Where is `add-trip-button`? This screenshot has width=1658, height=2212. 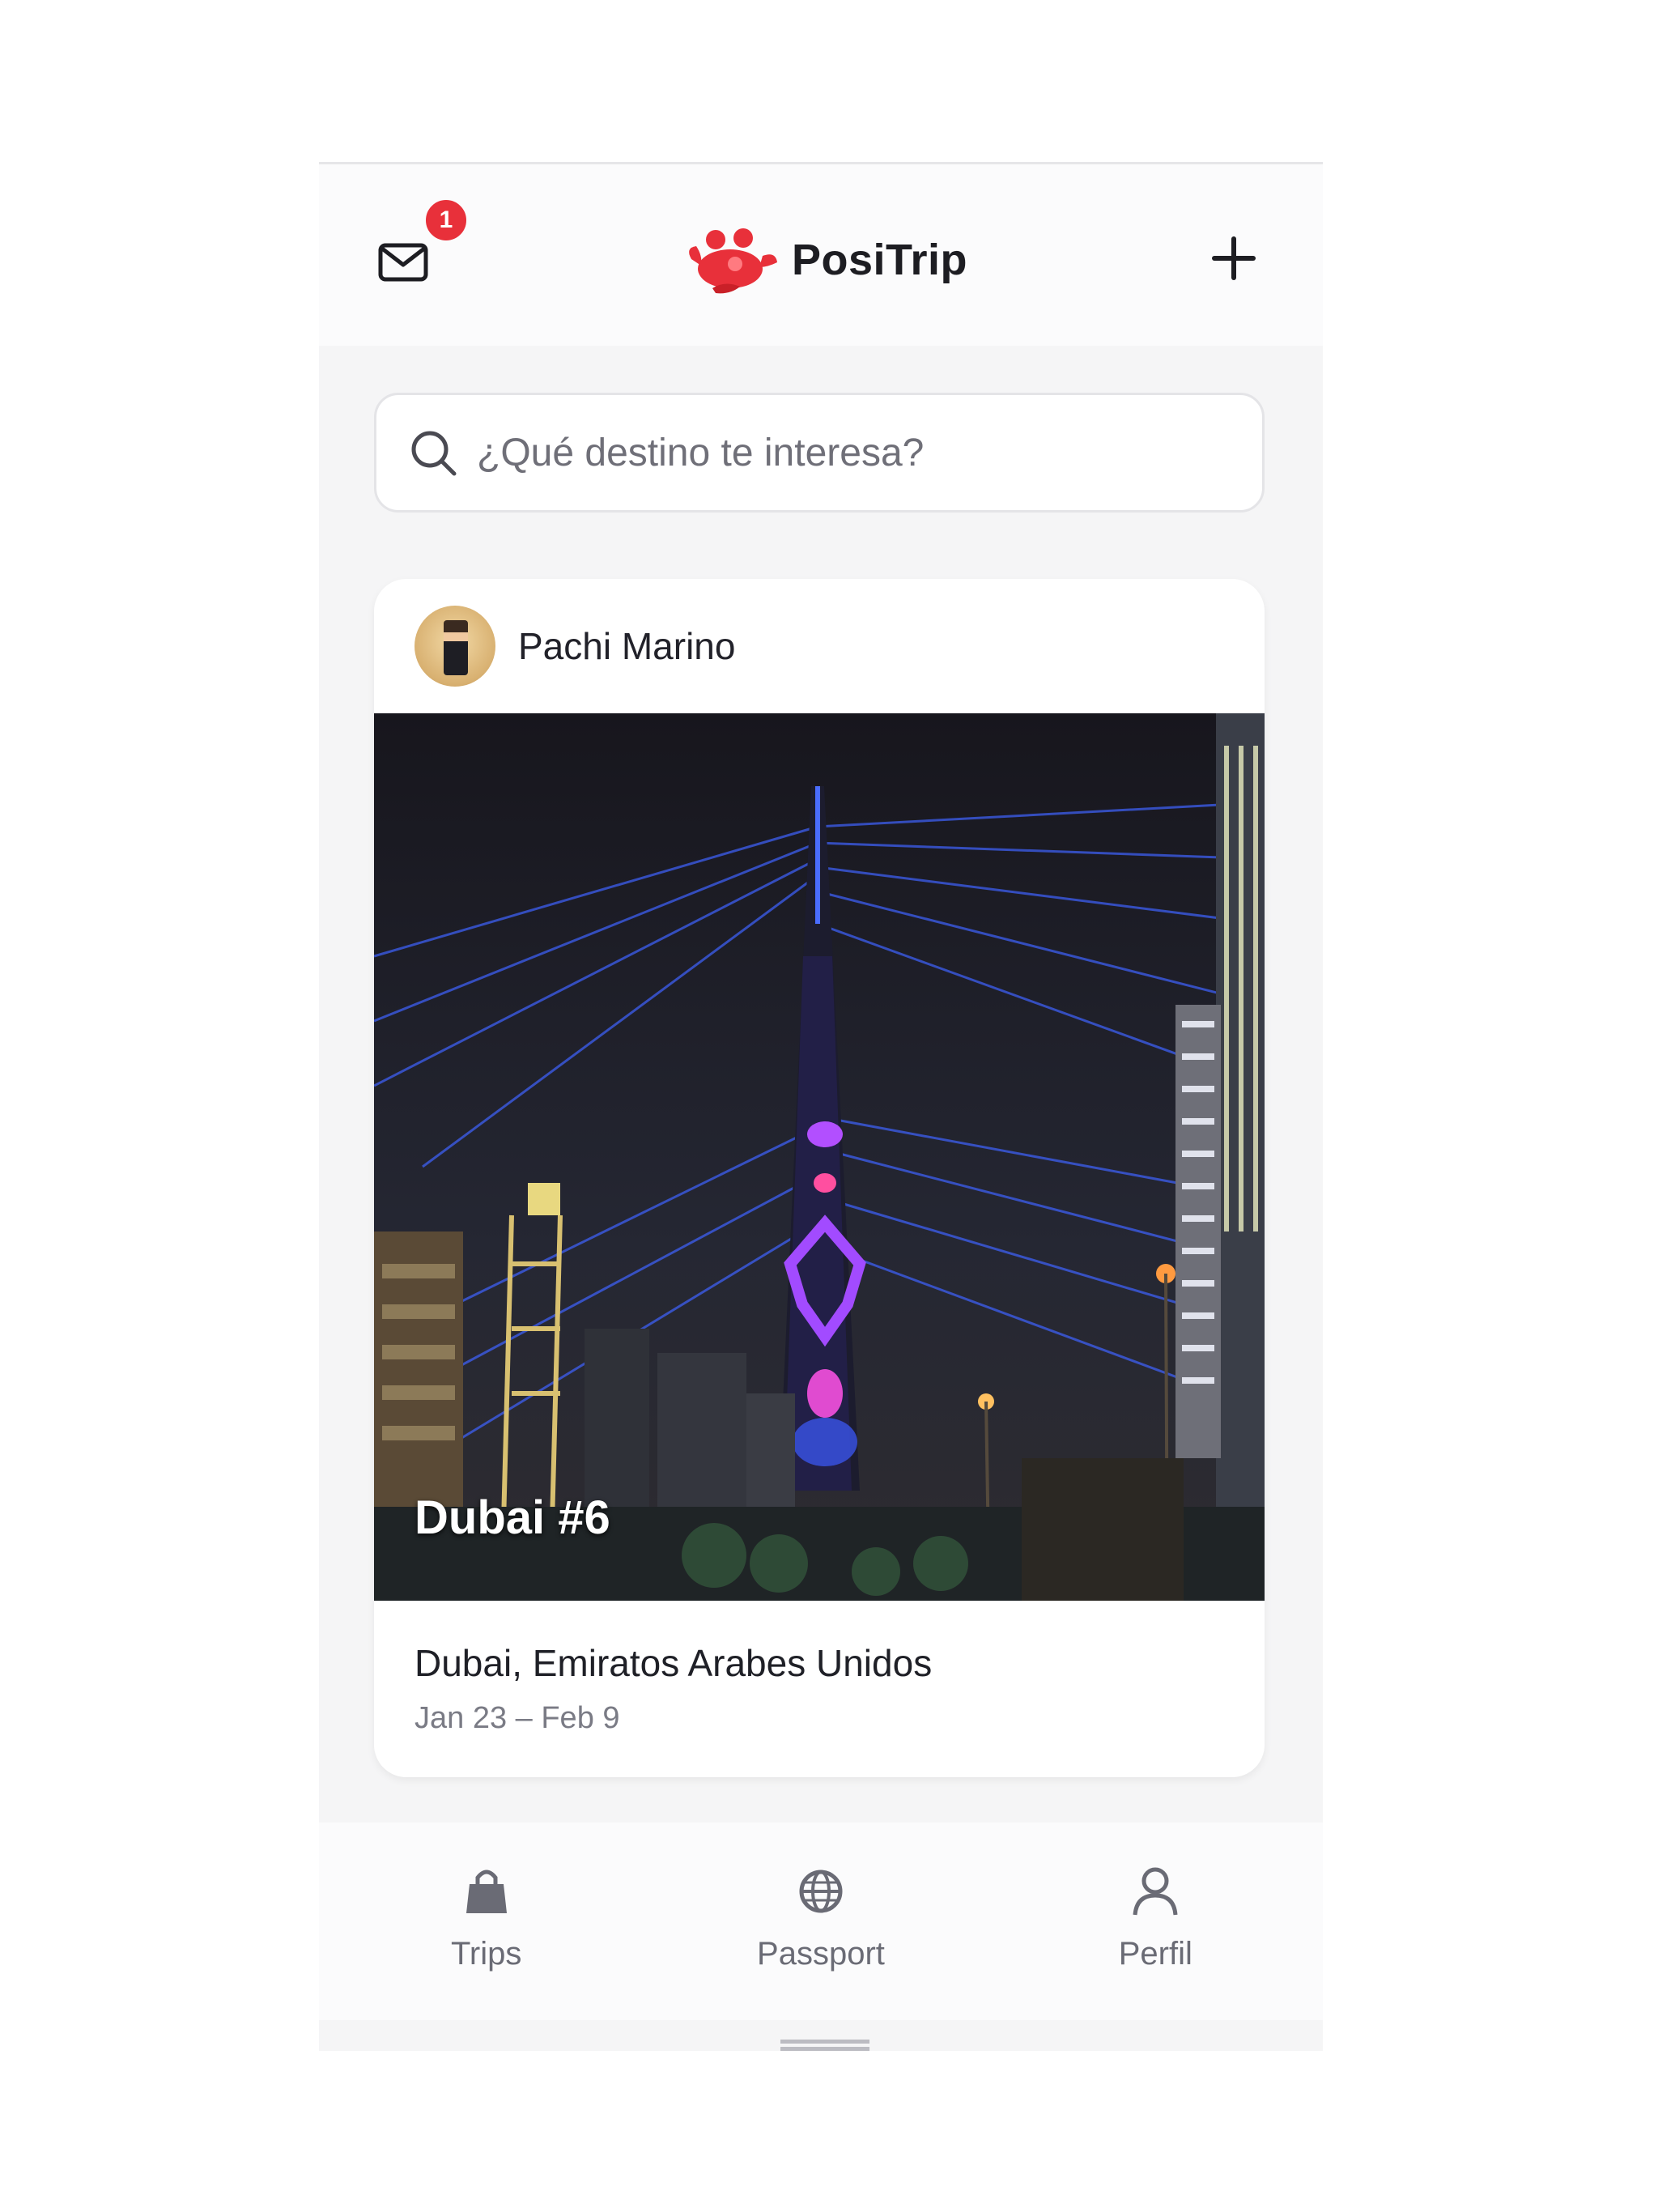 add-trip-button is located at coordinates (1234, 258).